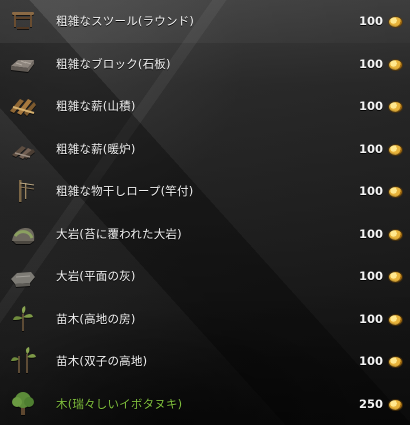 This screenshot has height=425, width=410. I want to click on stone-slab-icon, so click(23, 64).